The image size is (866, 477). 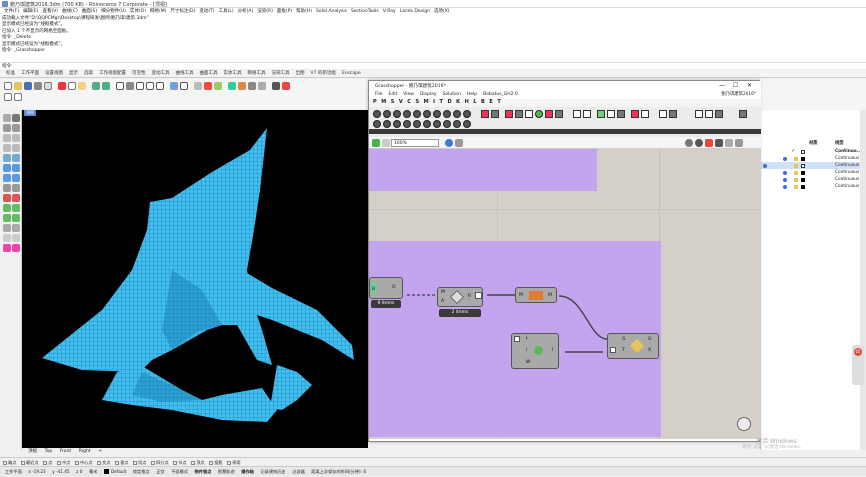 What do you see at coordinates (437, 102) in the screenshot?
I see `gh-tab-icons: P M S V C S M I T D K H L B E T` at bounding box center [437, 102].